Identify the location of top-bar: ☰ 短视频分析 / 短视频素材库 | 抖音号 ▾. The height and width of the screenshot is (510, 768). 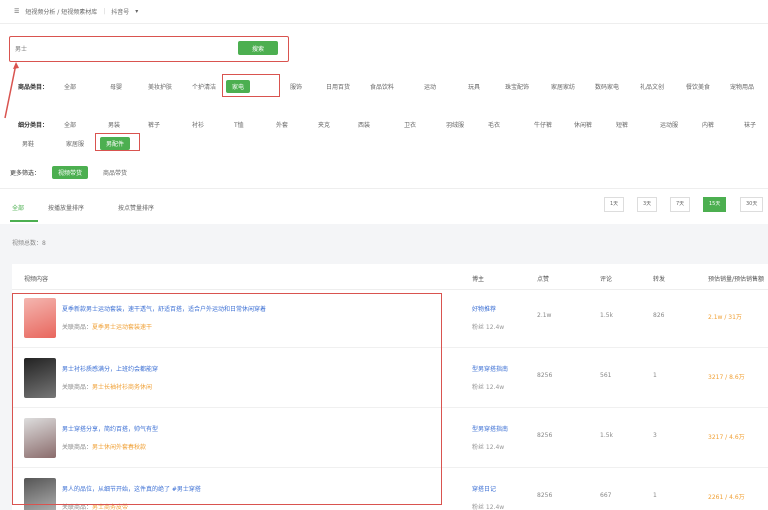
(384, 12).